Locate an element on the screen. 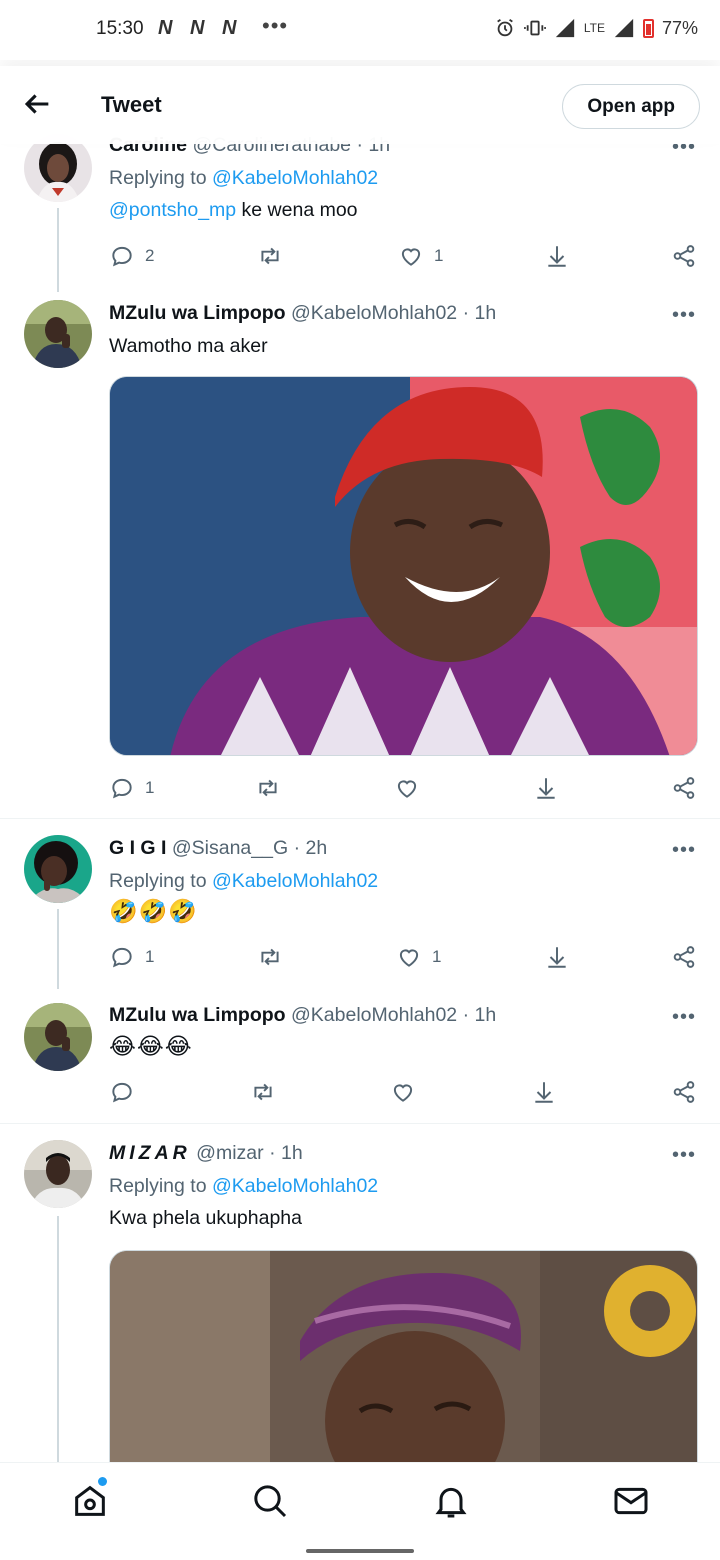  tweet-body: ke wena moo is located at coordinates (297, 210).